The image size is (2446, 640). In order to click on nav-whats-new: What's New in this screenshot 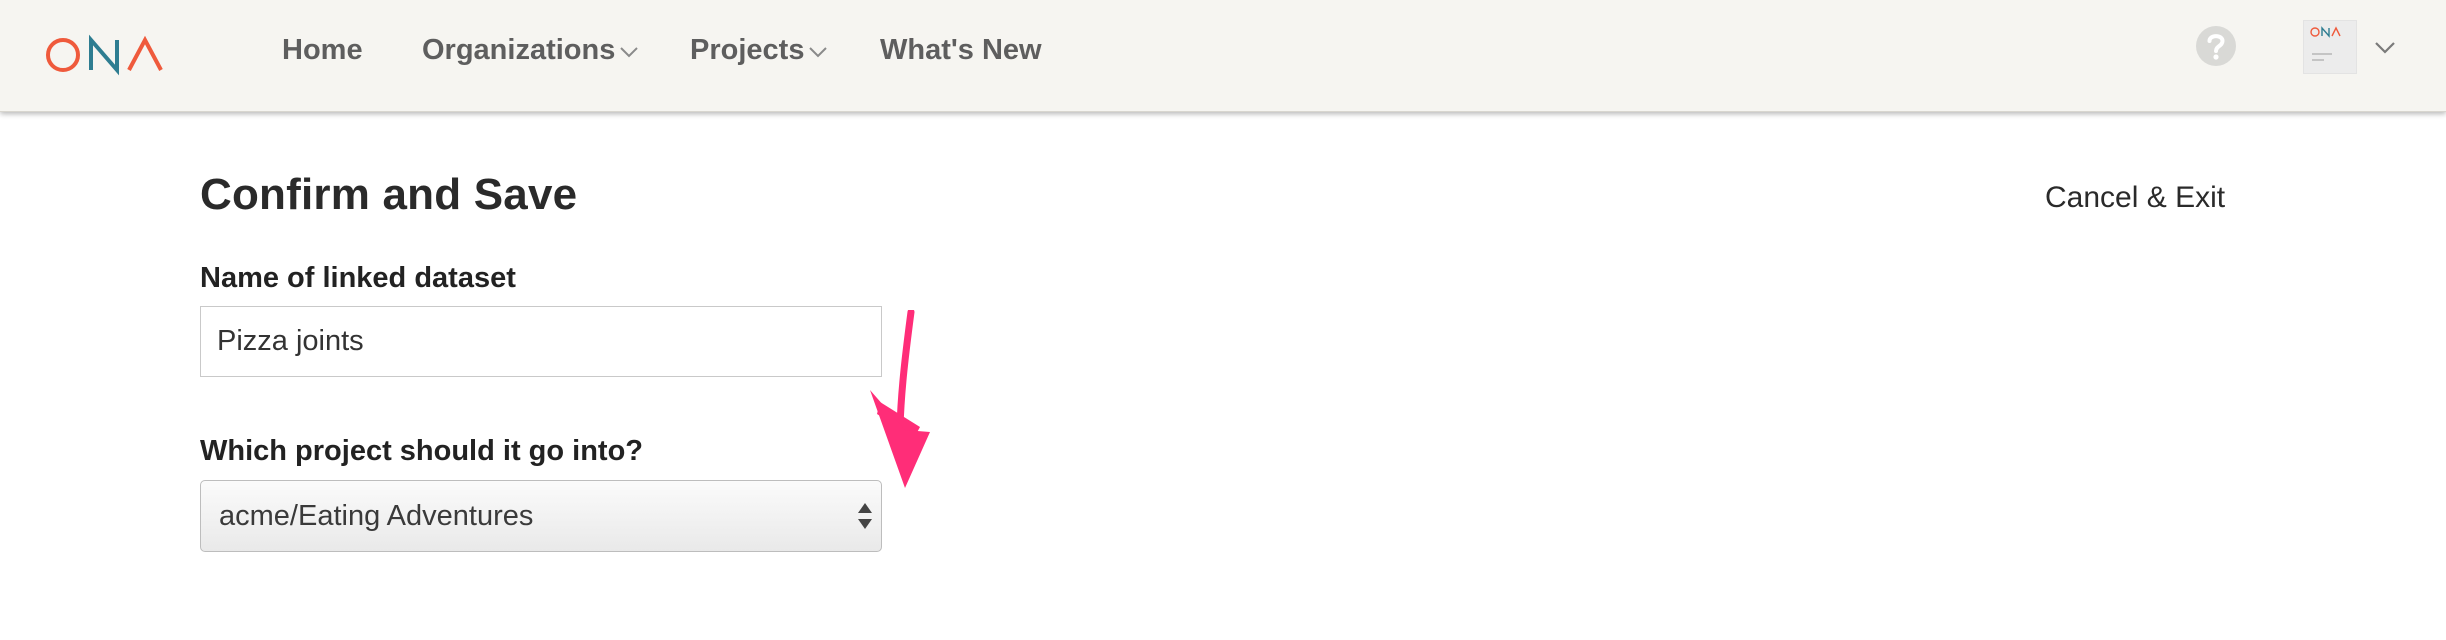, I will do `click(961, 50)`.